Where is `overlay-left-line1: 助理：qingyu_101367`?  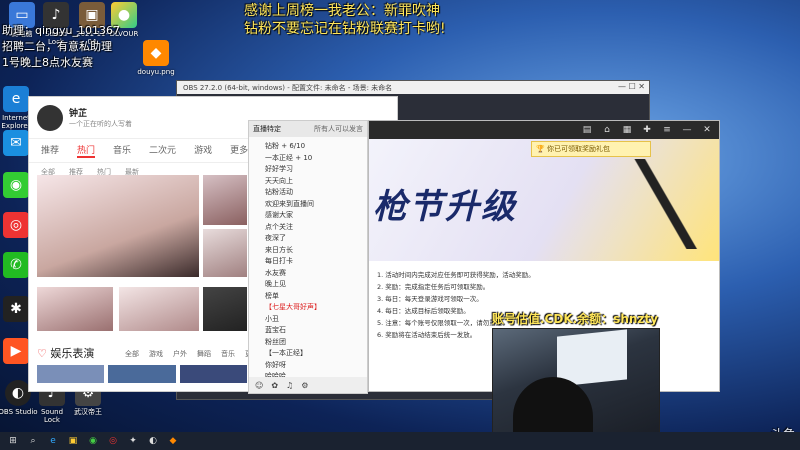 overlay-left-line1: 助理：qingyu_101367 is located at coordinates (61, 30).